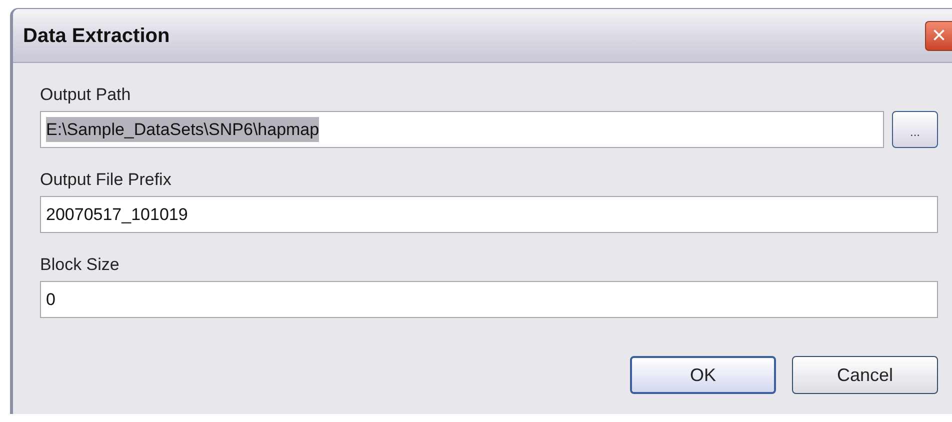 The height and width of the screenshot is (422, 952). I want to click on field-label: Output File Prefix, so click(106, 180).